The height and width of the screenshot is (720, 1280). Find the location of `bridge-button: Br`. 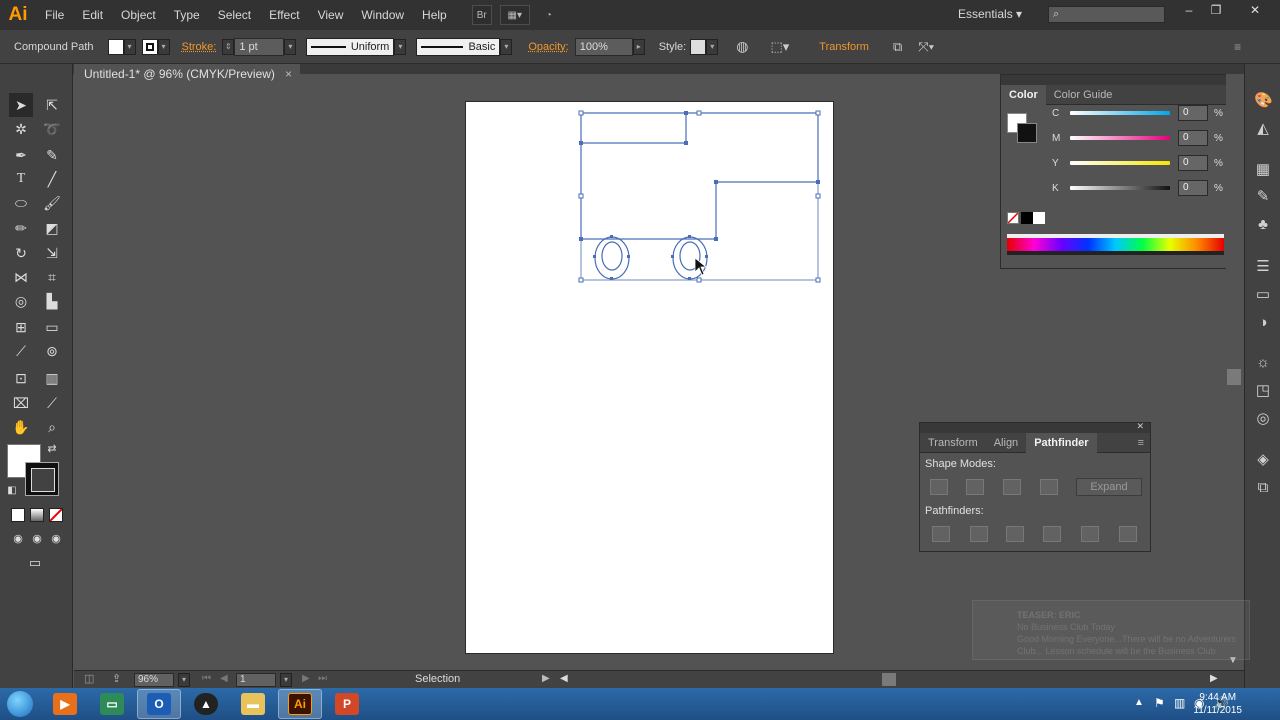

bridge-button: Br is located at coordinates (481, 15).